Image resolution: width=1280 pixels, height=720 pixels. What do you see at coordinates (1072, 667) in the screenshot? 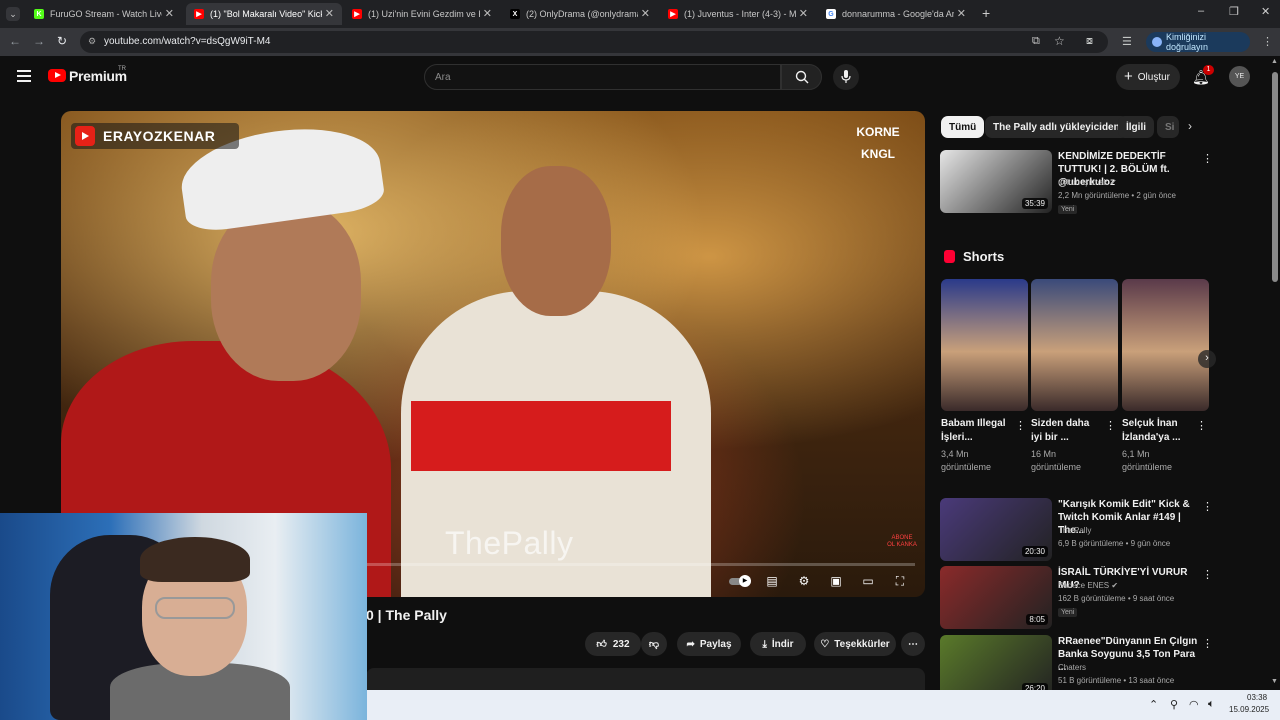
I see `channel-name: Chaters` at bounding box center [1072, 667].